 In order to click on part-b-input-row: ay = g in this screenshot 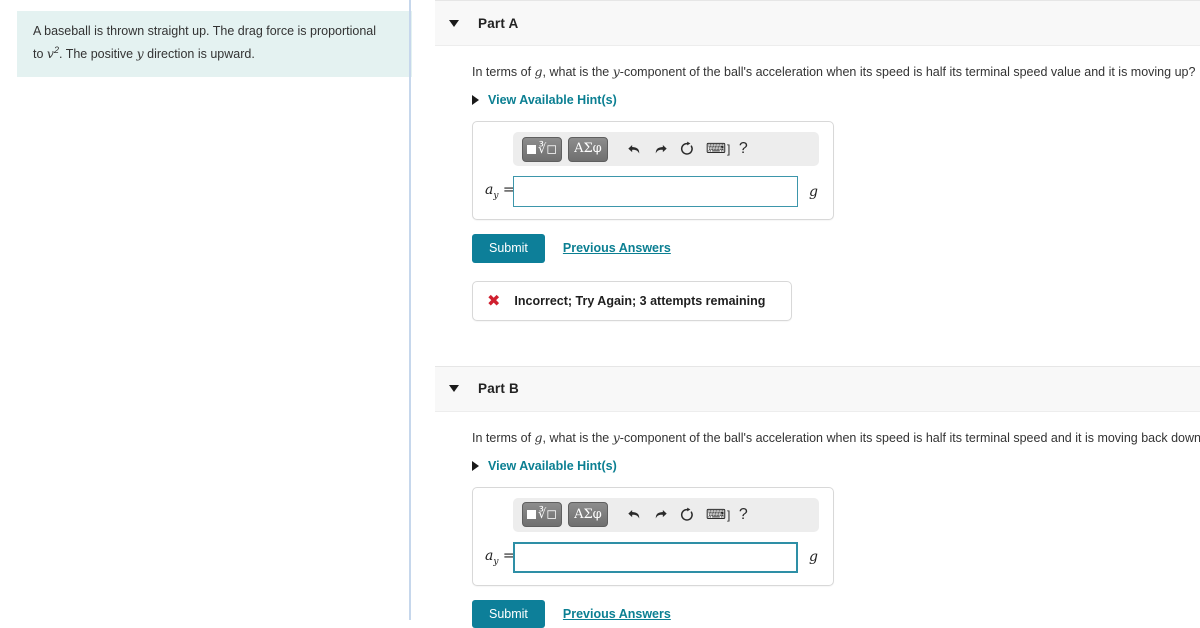, I will do `click(653, 557)`.